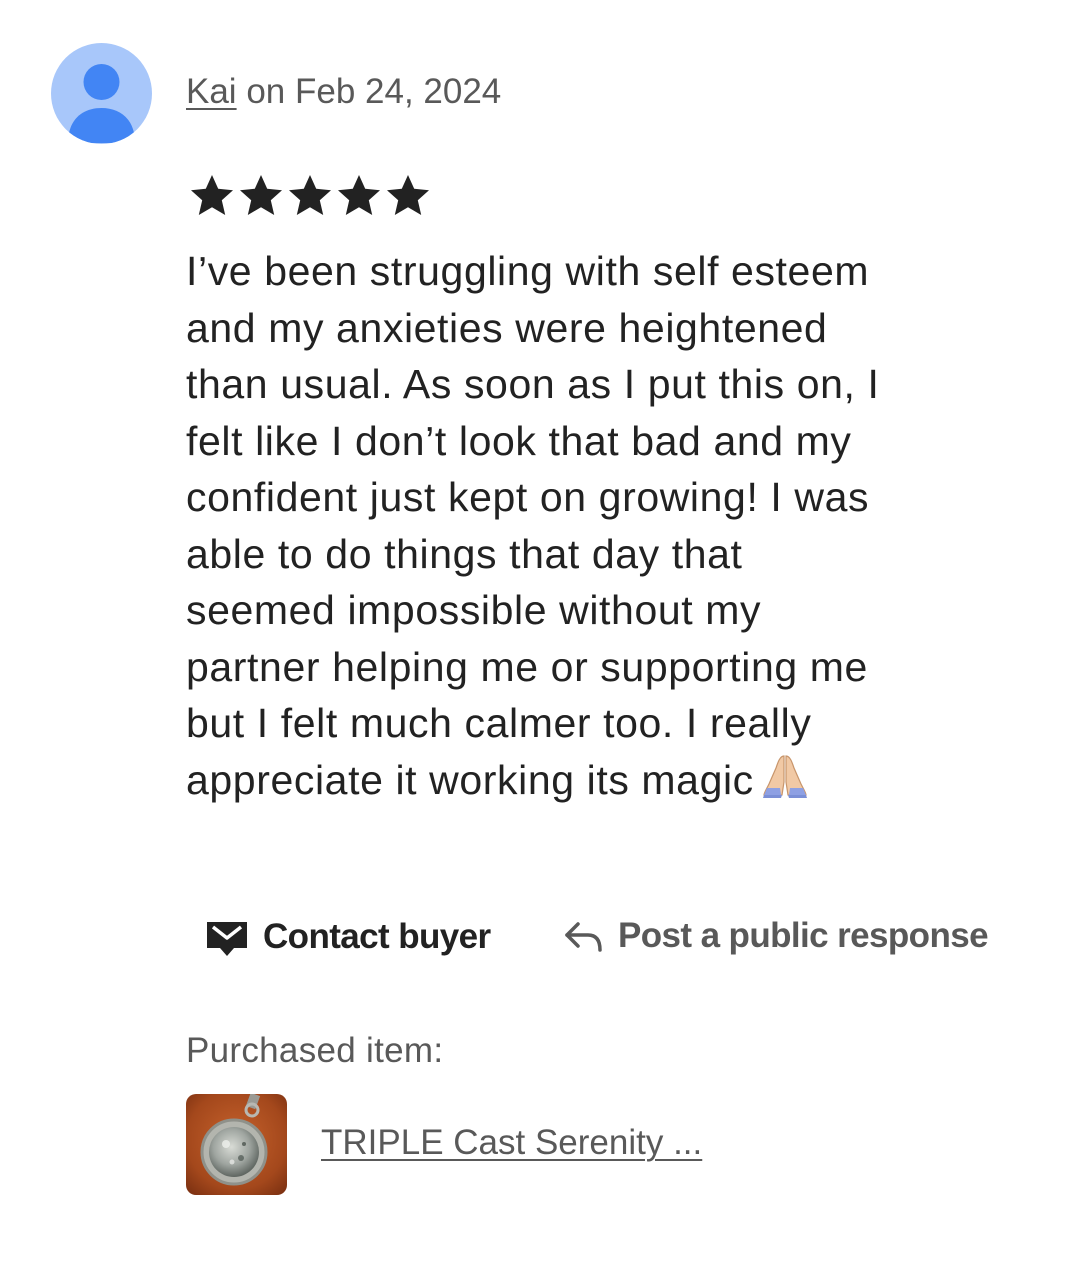 The width and height of the screenshot is (1080, 1263). What do you see at coordinates (211, 91) in the screenshot?
I see `reviewer-name-link: Kai` at bounding box center [211, 91].